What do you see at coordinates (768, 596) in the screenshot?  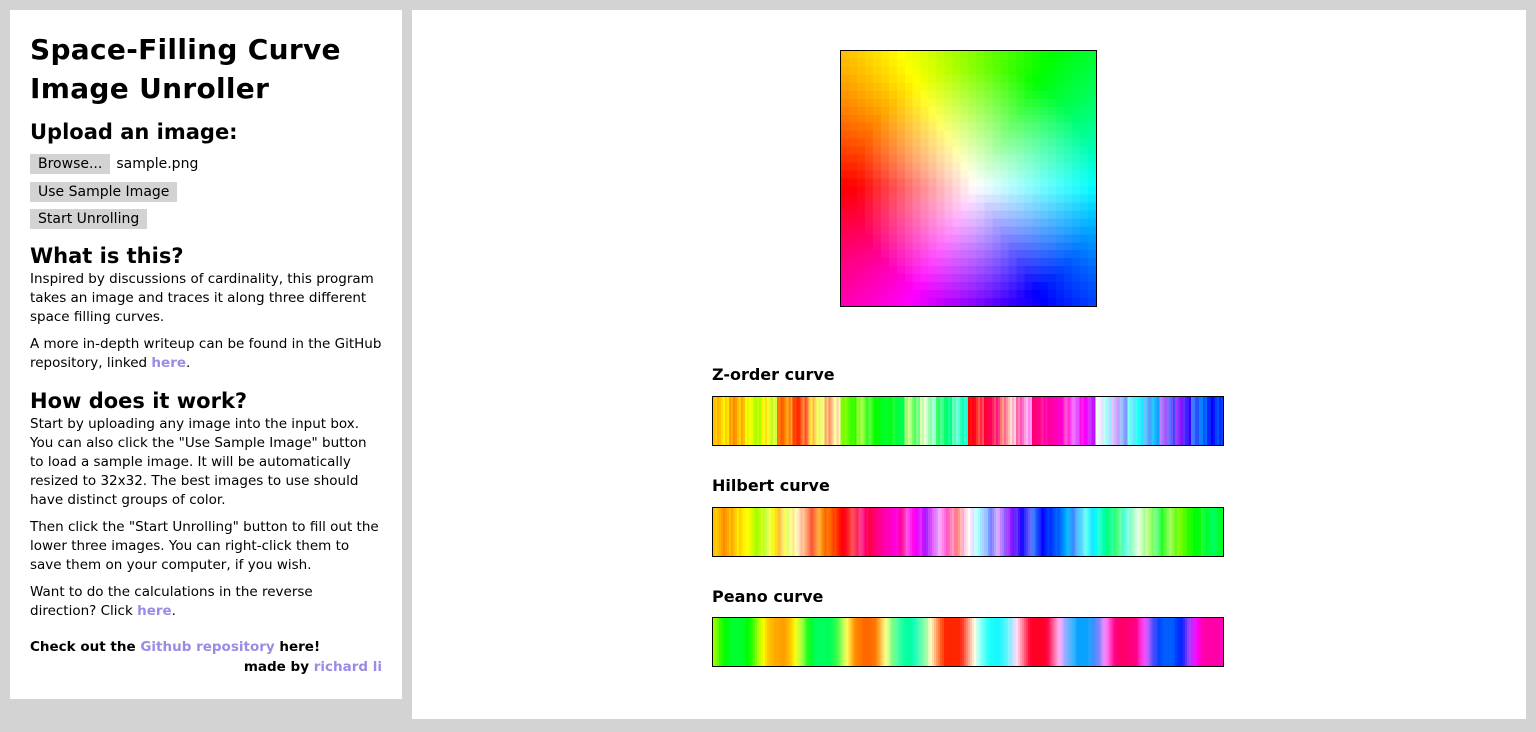 I see `peano-title: Peano curve` at bounding box center [768, 596].